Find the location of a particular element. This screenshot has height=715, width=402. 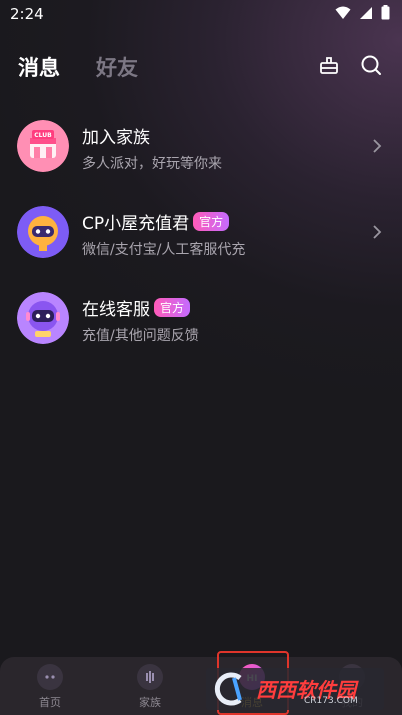

clean-icon is located at coordinates (329, 67).